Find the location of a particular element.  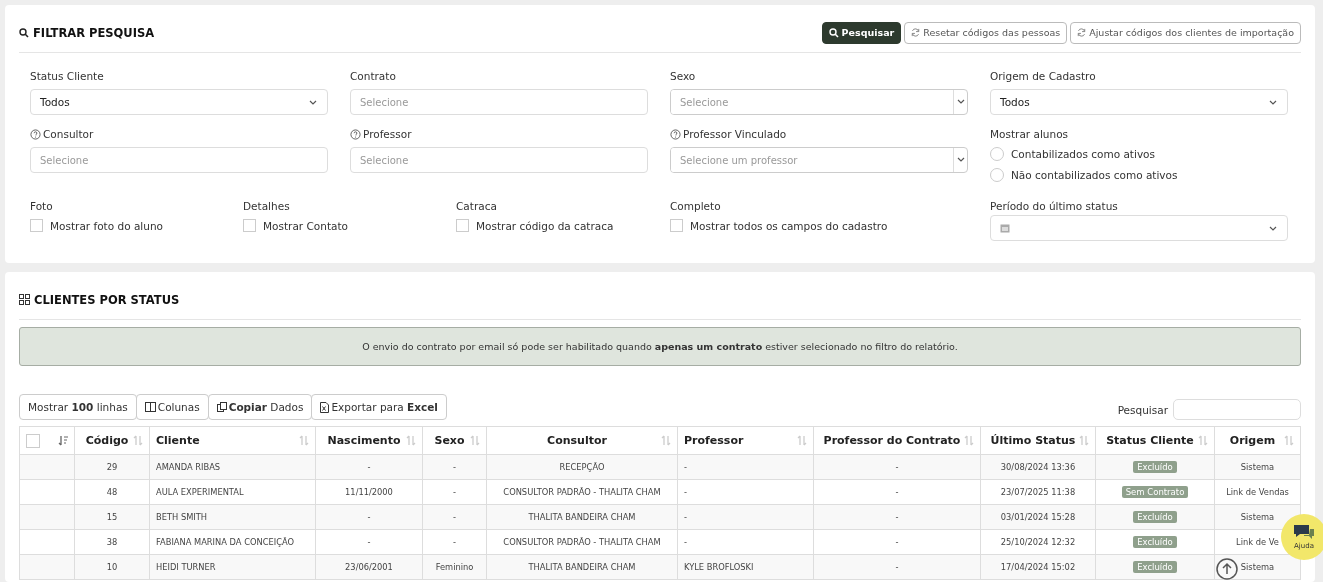

column-header: Professor is located at coordinates (745, 440).